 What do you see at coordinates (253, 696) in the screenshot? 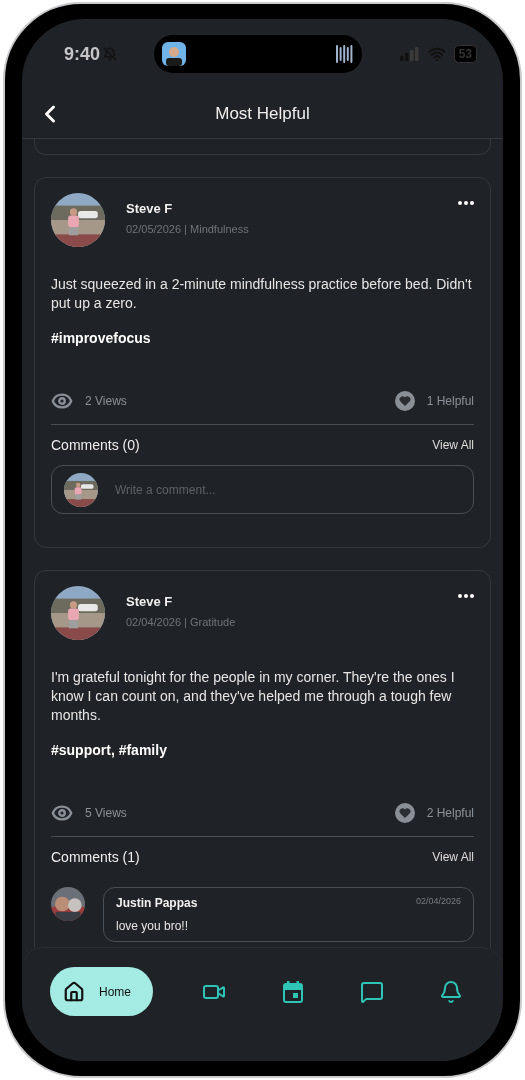
I see `post-text: I'm grateful tonight for the people in my corner. They're the ones I know I can count on, and they've helped me through a tough few months.` at bounding box center [253, 696].